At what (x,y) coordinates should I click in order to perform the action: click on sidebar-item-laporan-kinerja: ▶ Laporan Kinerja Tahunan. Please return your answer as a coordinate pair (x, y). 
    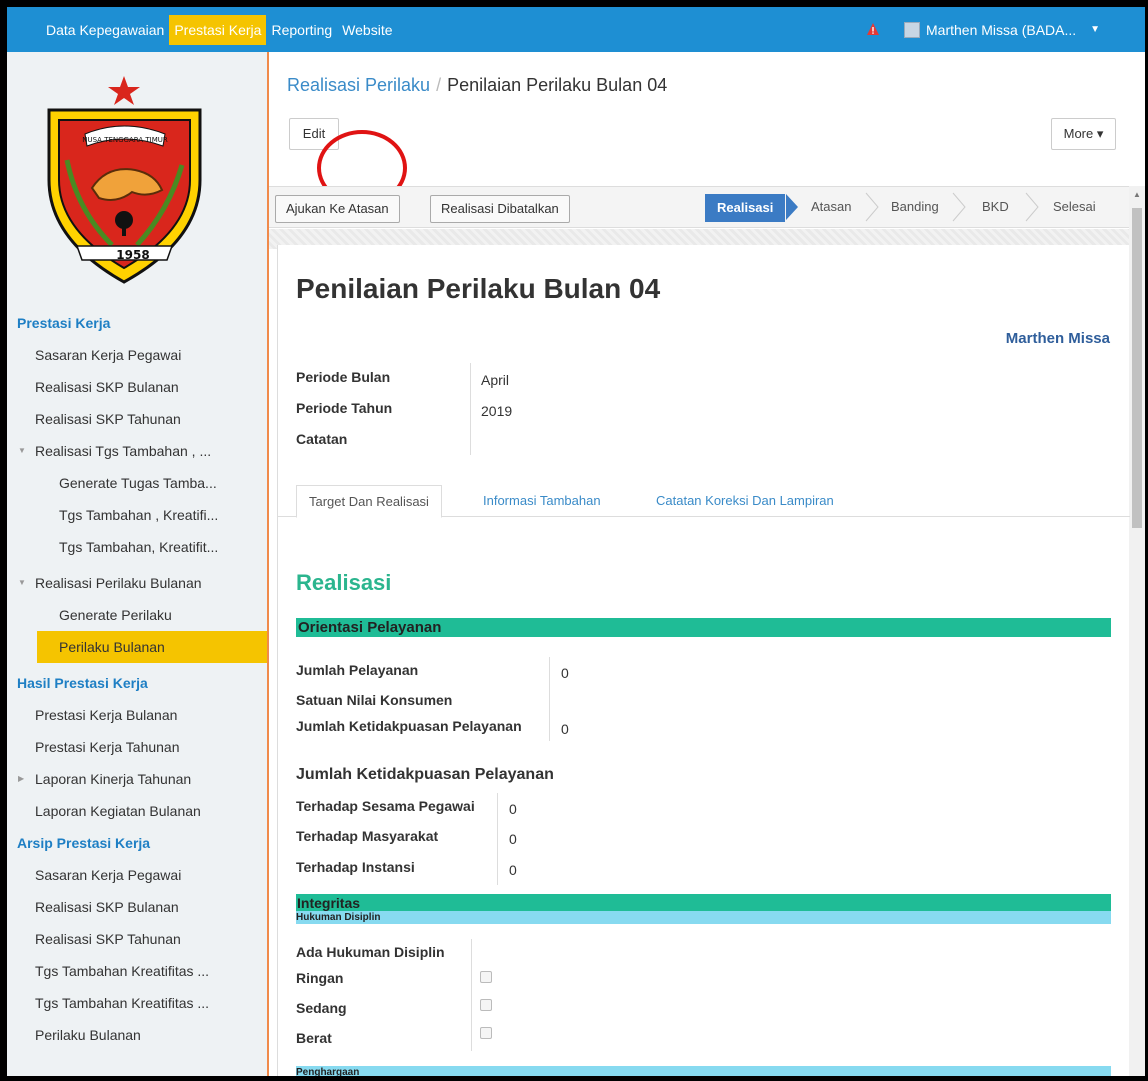
    Looking at the image, I should click on (137, 779).